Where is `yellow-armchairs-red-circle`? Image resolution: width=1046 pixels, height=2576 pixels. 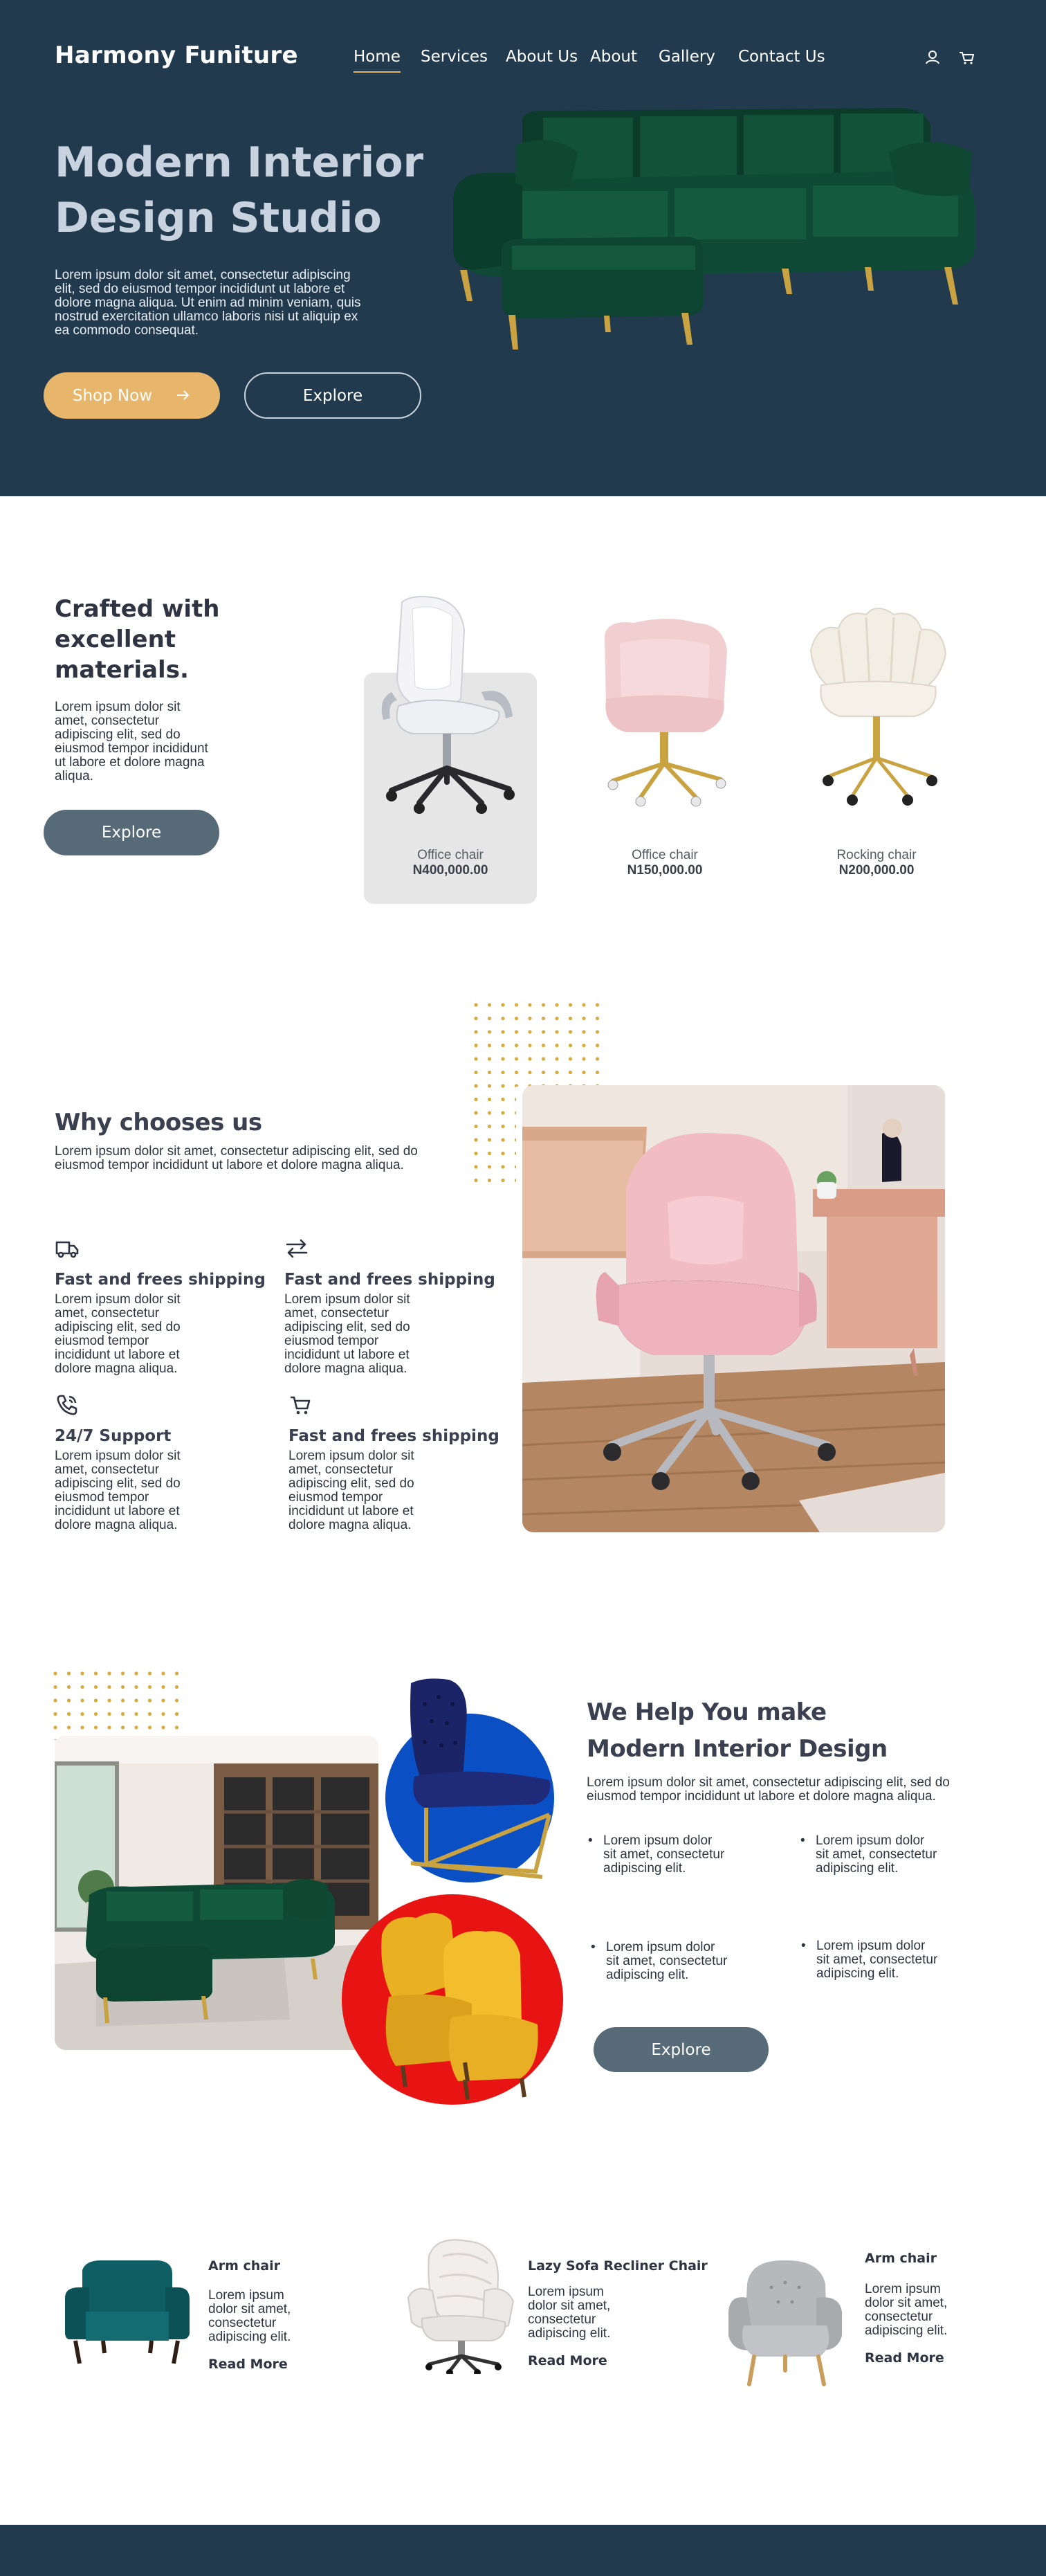
yellow-armchairs-red-circle is located at coordinates (452, 1999).